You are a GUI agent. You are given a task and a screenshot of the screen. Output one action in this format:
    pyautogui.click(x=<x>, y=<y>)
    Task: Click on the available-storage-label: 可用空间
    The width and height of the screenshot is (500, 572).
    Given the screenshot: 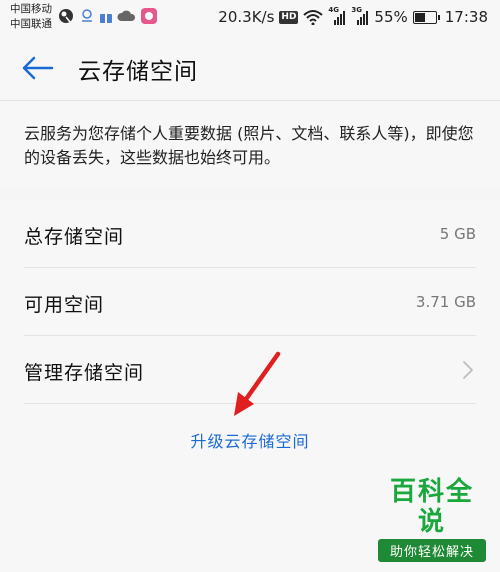 What is the action you would take?
    pyautogui.click(x=64, y=305)
    